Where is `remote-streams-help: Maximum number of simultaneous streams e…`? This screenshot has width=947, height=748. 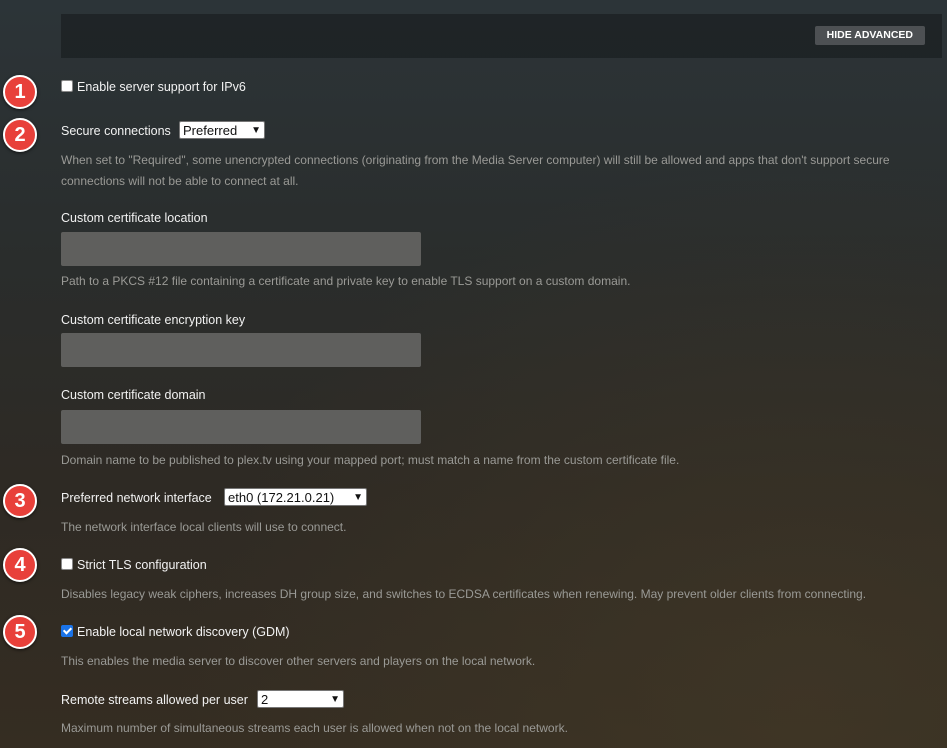 remote-streams-help: Maximum number of simultaneous streams e… is located at coordinates (314, 728).